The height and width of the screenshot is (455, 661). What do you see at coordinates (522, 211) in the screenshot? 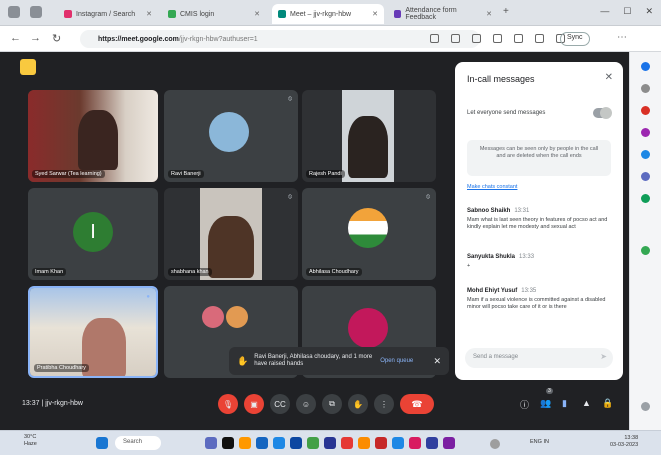
I see `message-time: 13:31` at bounding box center [522, 211].